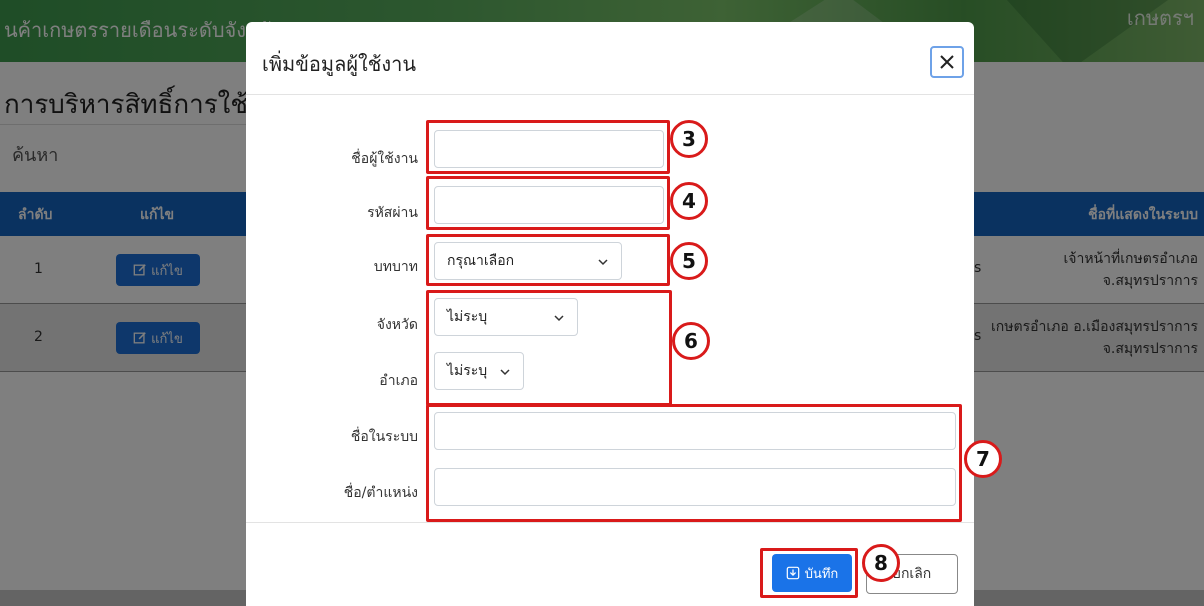 This screenshot has width=1204, height=606. I want to click on password-label: รหัสผ่าน, so click(392, 213).